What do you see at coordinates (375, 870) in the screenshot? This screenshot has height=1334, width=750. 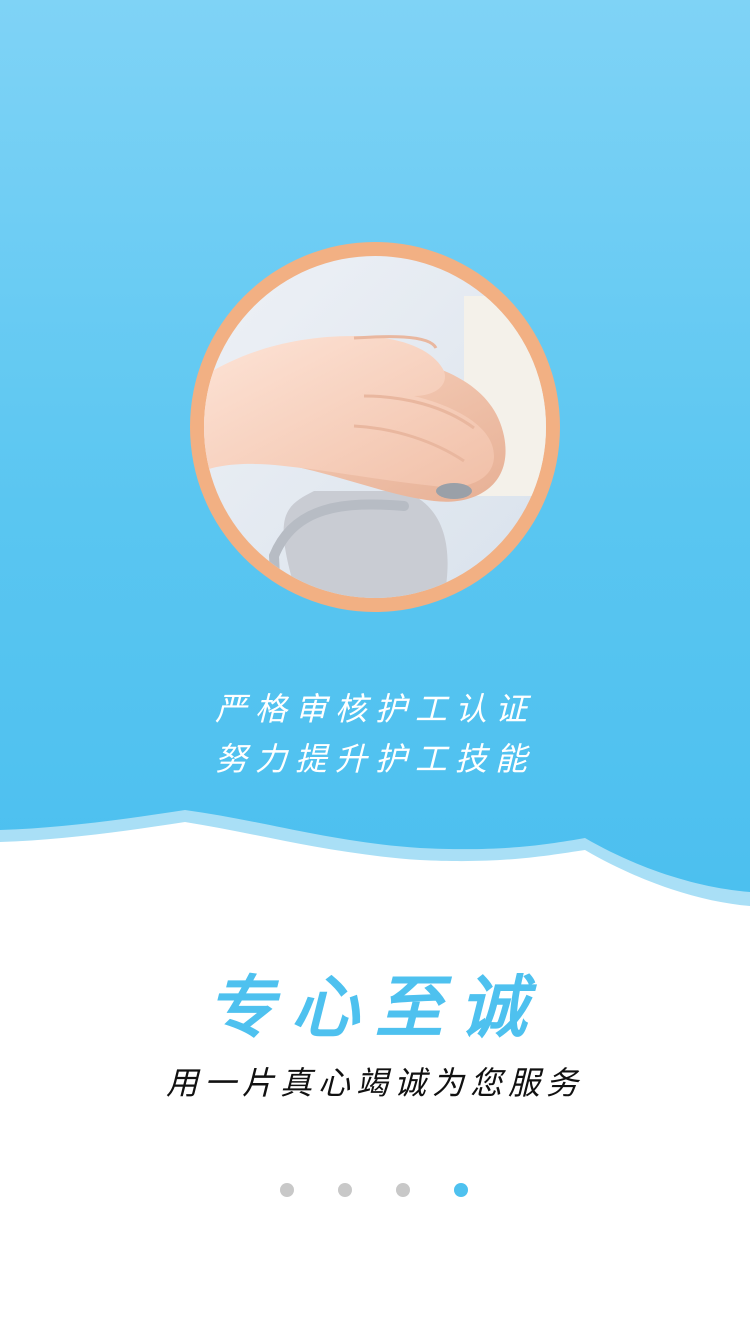 I see `wave-divider` at bounding box center [375, 870].